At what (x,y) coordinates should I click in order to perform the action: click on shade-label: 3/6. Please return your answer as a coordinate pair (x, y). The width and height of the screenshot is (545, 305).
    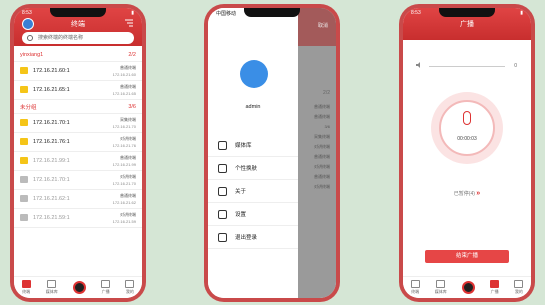
    Looking at the image, I should click on (327, 126).